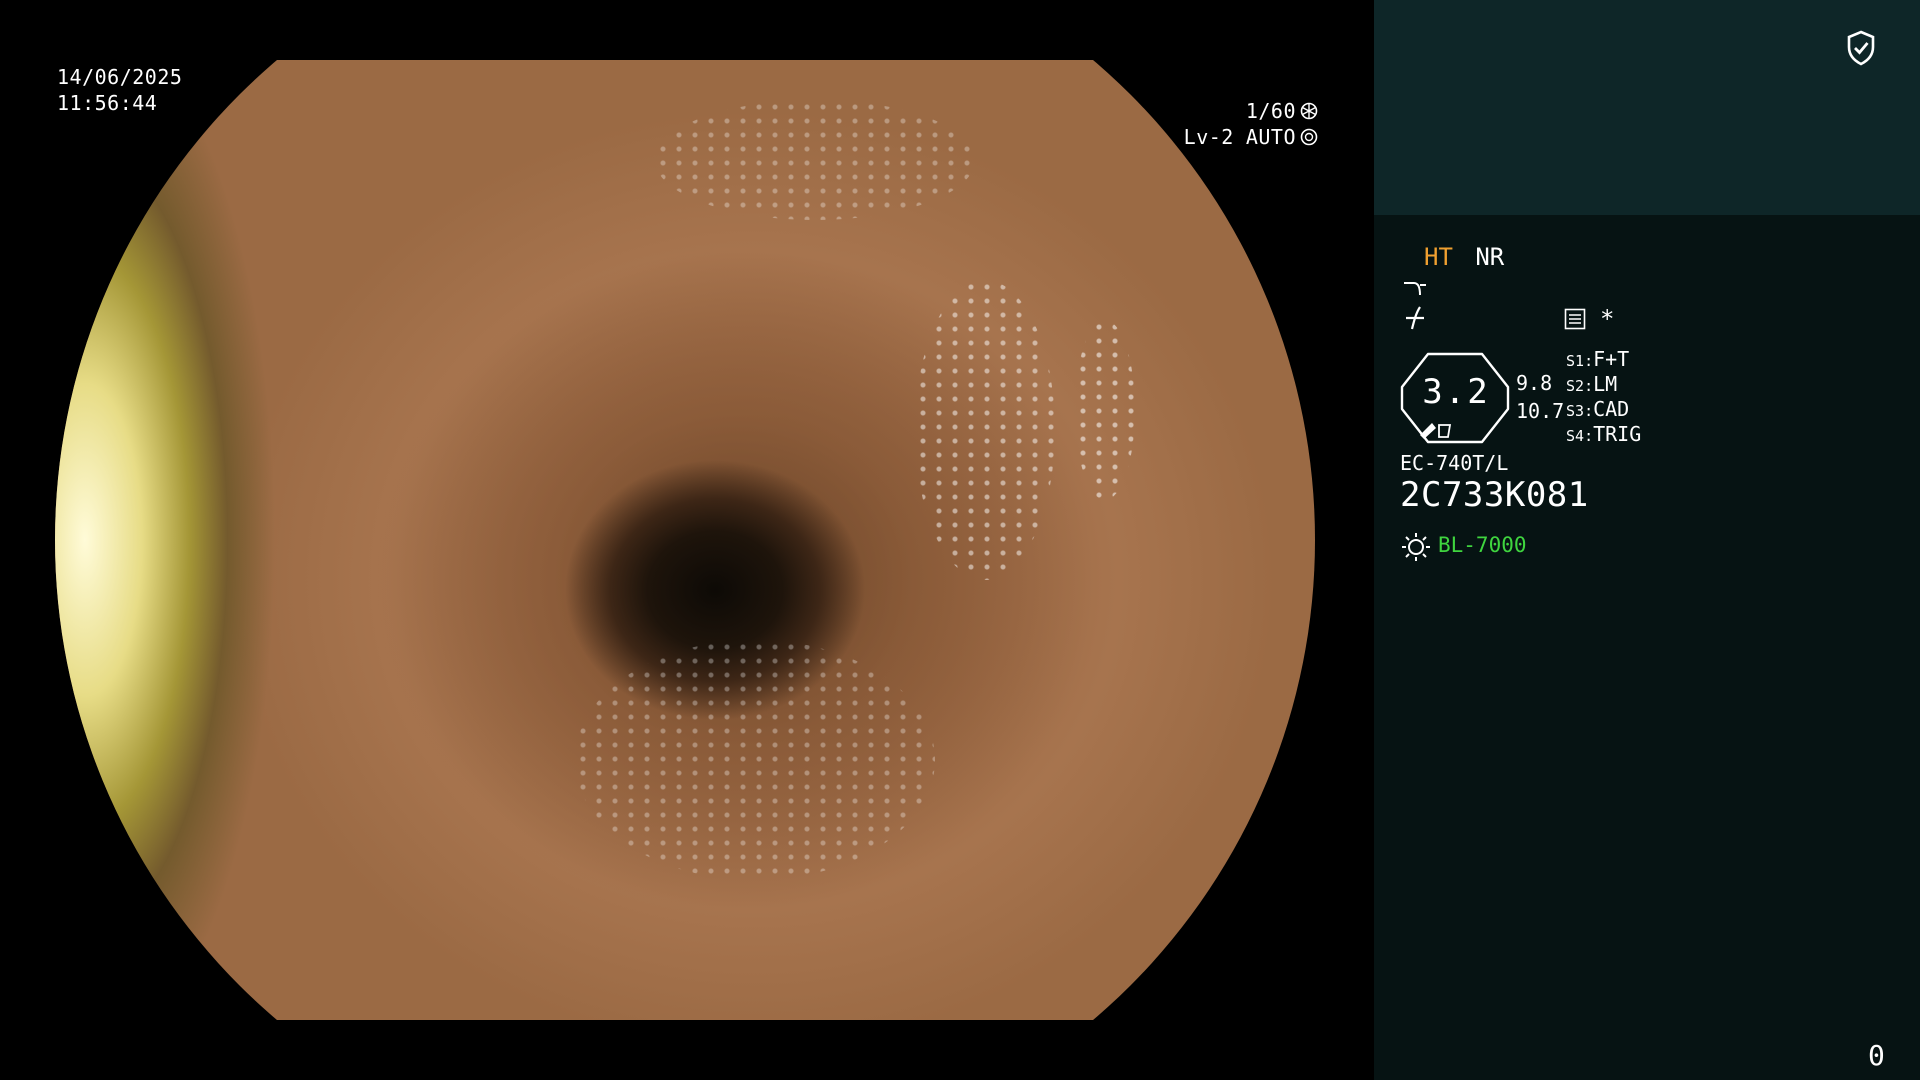 The height and width of the screenshot is (1080, 1920). What do you see at coordinates (1456, 392) in the screenshot?
I see `zoom-value: 3.2` at bounding box center [1456, 392].